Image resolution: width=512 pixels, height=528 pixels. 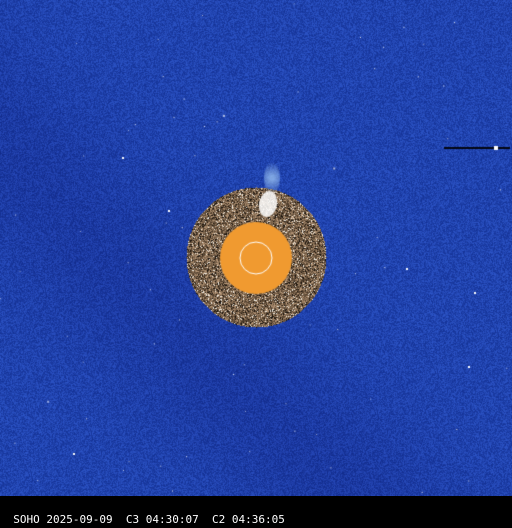 What do you see at coordinates (256, 511) in the screenshot?
I see `timestamp-bar: SOHO 2025-09-09 C3 04:30:07 C2 04:36:05` at bounding box center [256, 511].